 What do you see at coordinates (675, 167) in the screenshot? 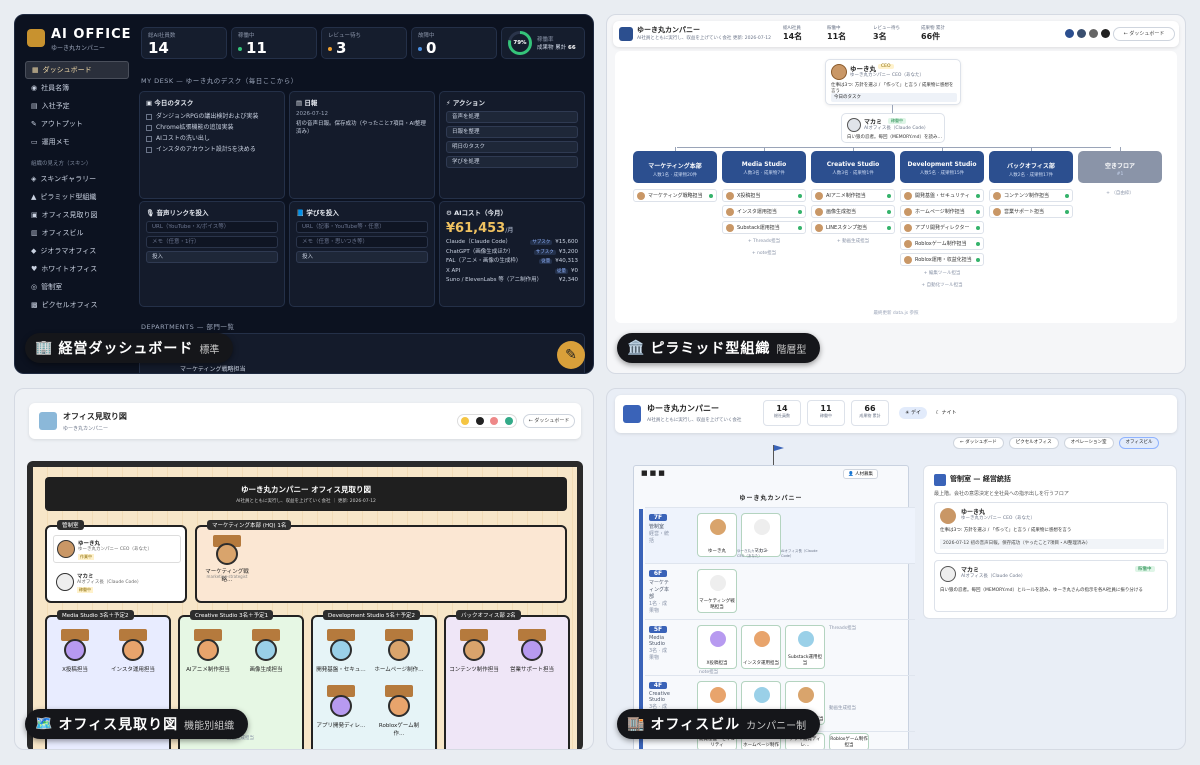
I see `dept-header: マーケティング本部 人数1名 · 成果物20件` at bounding box center [675, 167].